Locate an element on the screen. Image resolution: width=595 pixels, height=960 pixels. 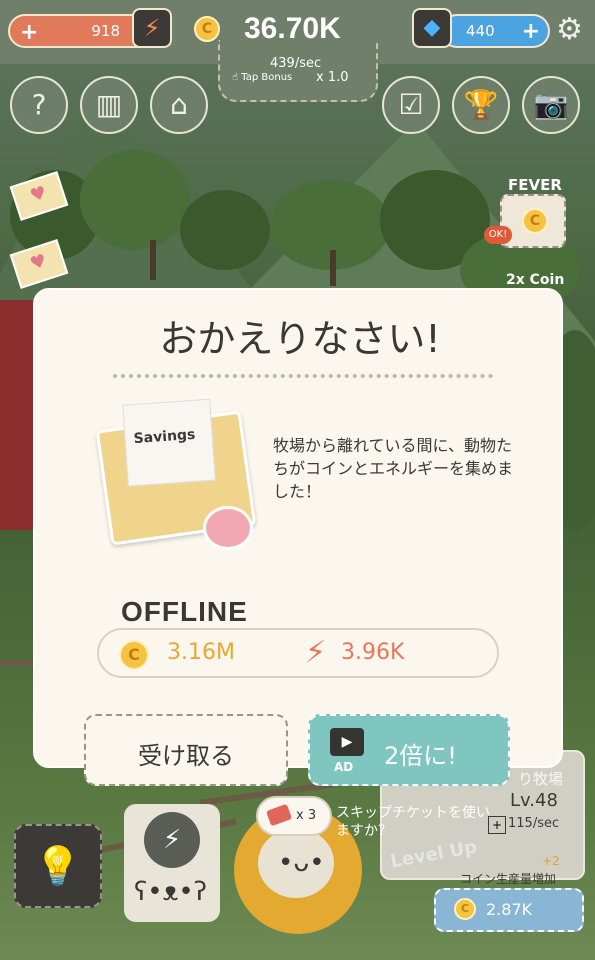
skip-ticket-question: スキップチケットを使いますか？ is located at coordinates (413, 822).